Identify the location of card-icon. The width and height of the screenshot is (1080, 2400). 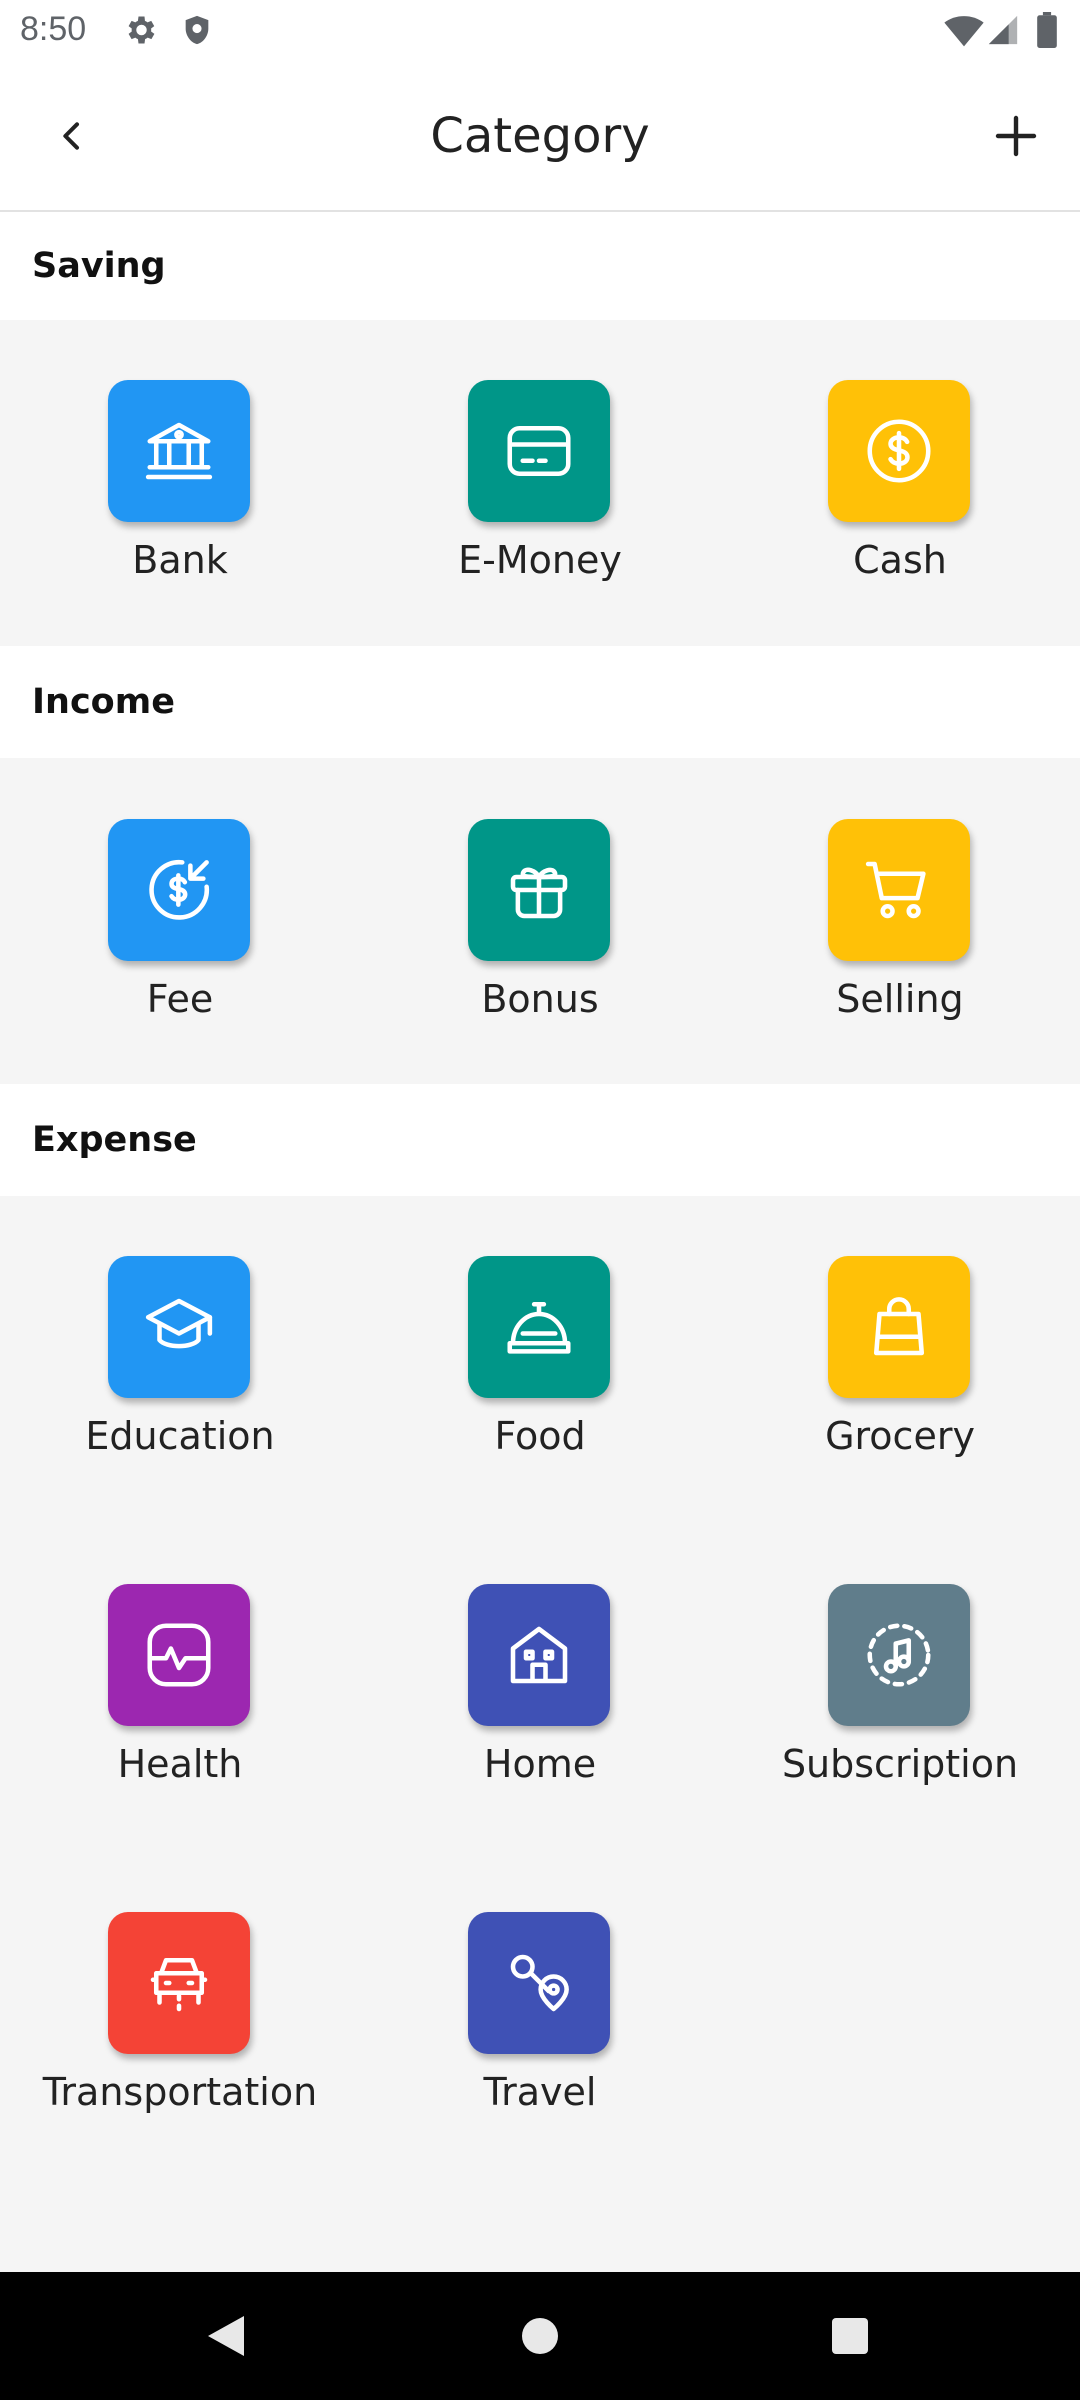
(539, 451).